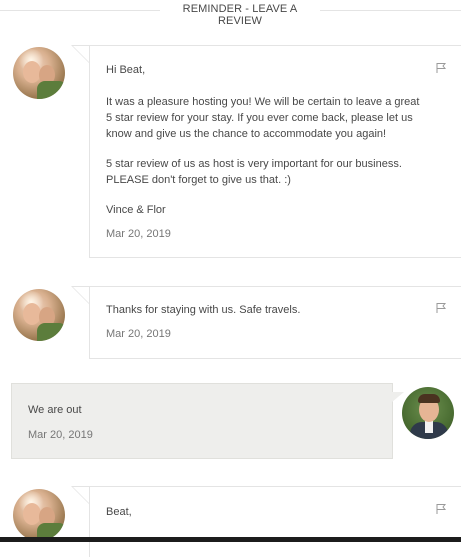  I want to click on section-divider: REMINDER - LEAVE A REVIEW, so click(230, 13).